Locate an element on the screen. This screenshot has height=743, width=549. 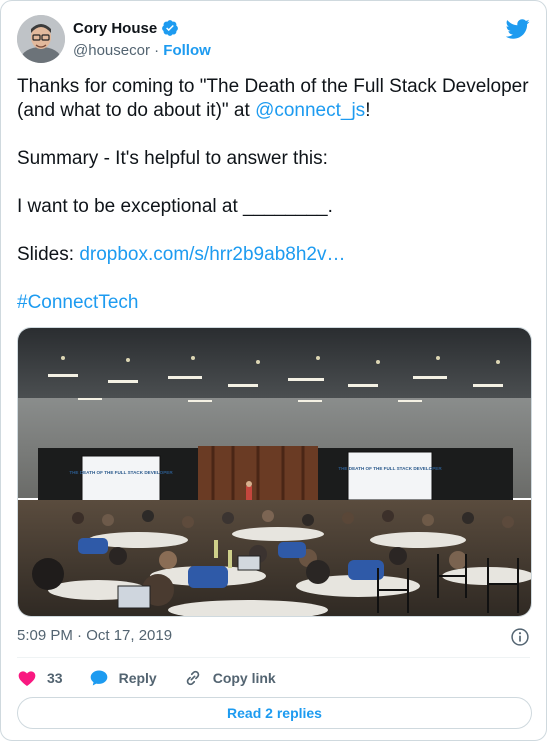
tweet-timestamp: 5:09 PM · Oct 17, 2019 is located at coordinates (94, 635).